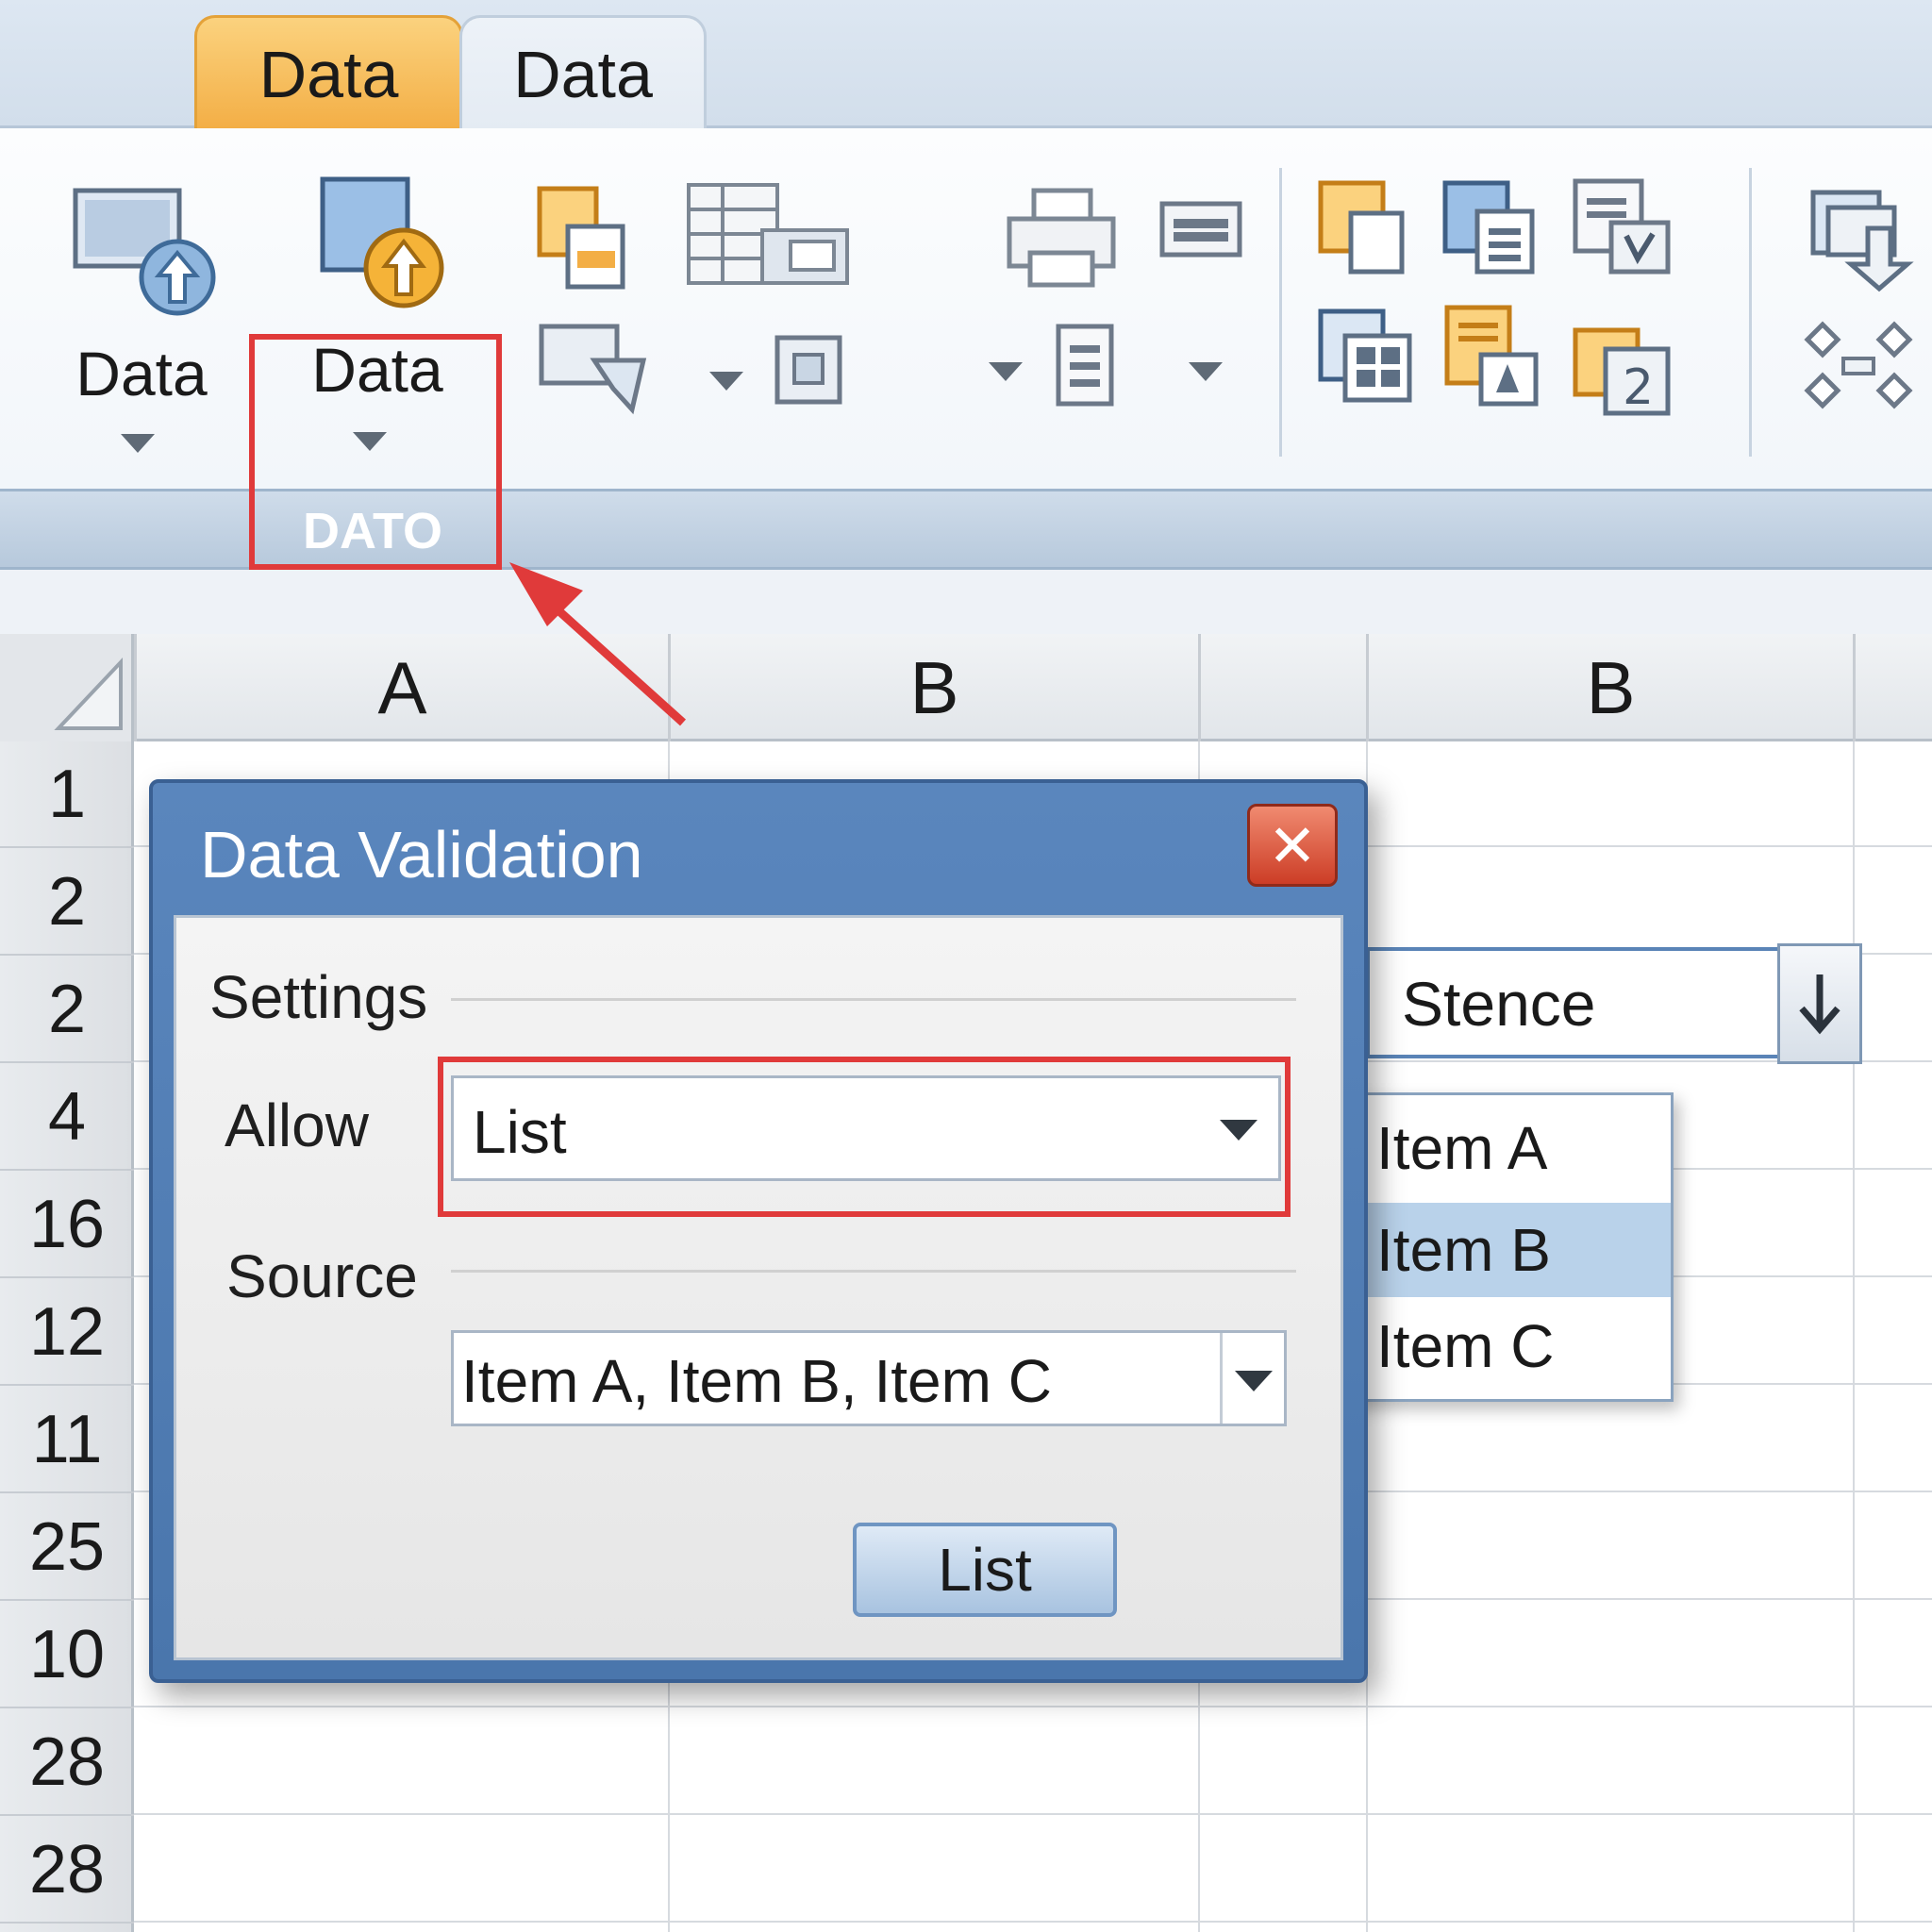  What do you see at coordinates (966, 603) in the screenshot?
I see `formula-area` at bounding box center [966, 603].